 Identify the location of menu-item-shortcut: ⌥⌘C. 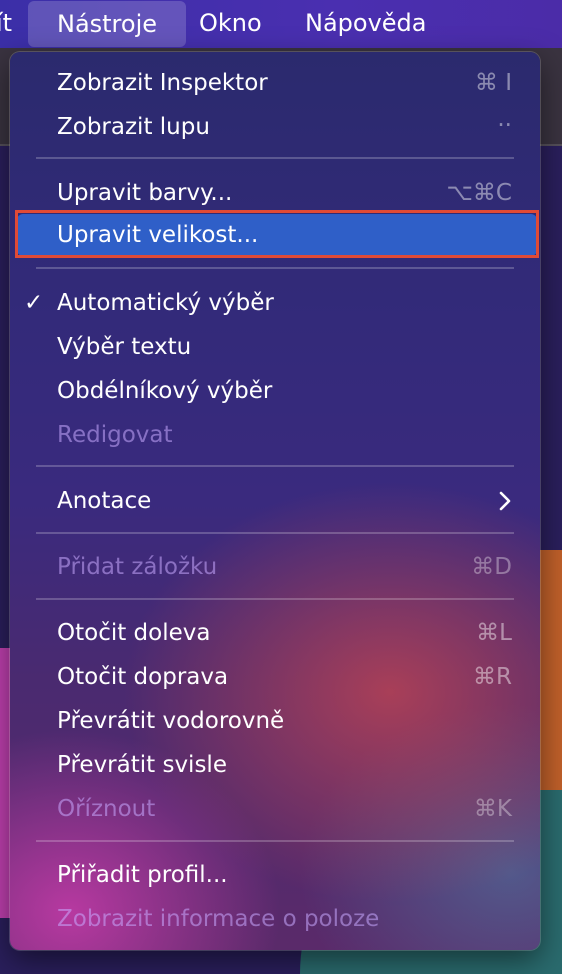
(479, 193).